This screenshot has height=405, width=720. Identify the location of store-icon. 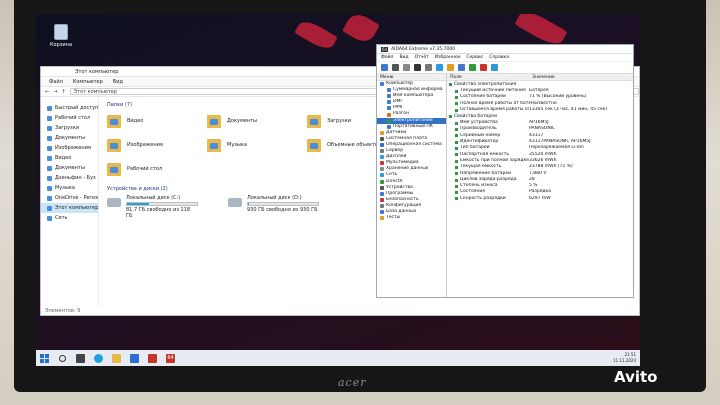
(134, 358).